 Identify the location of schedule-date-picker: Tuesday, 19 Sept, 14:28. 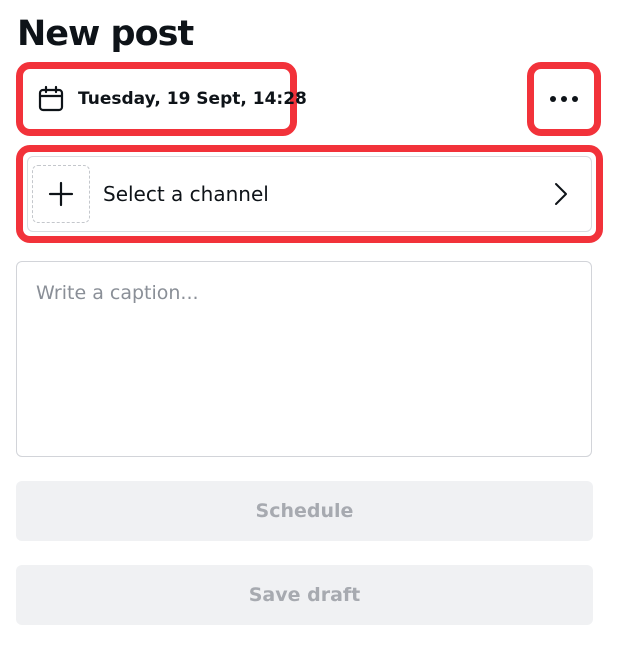
(161, 99).